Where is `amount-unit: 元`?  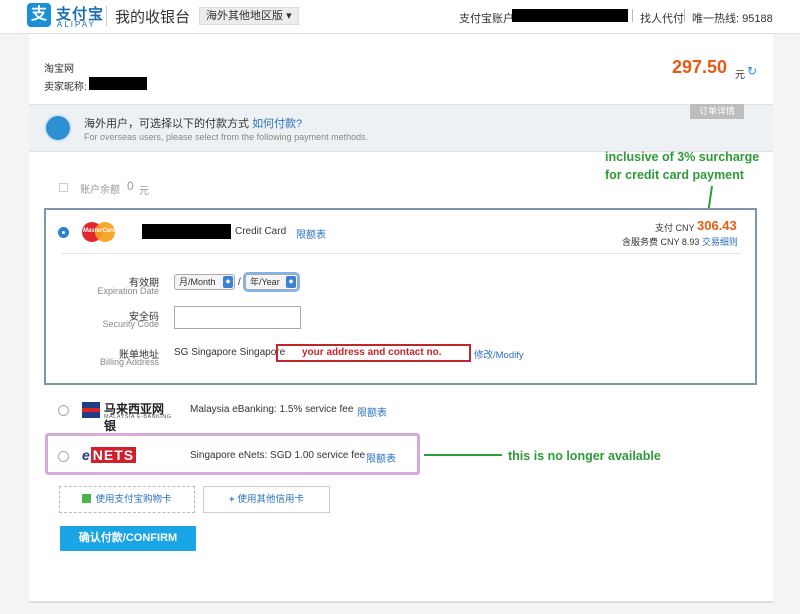 amount-unit: 元 is located at coordinates (740, 75).